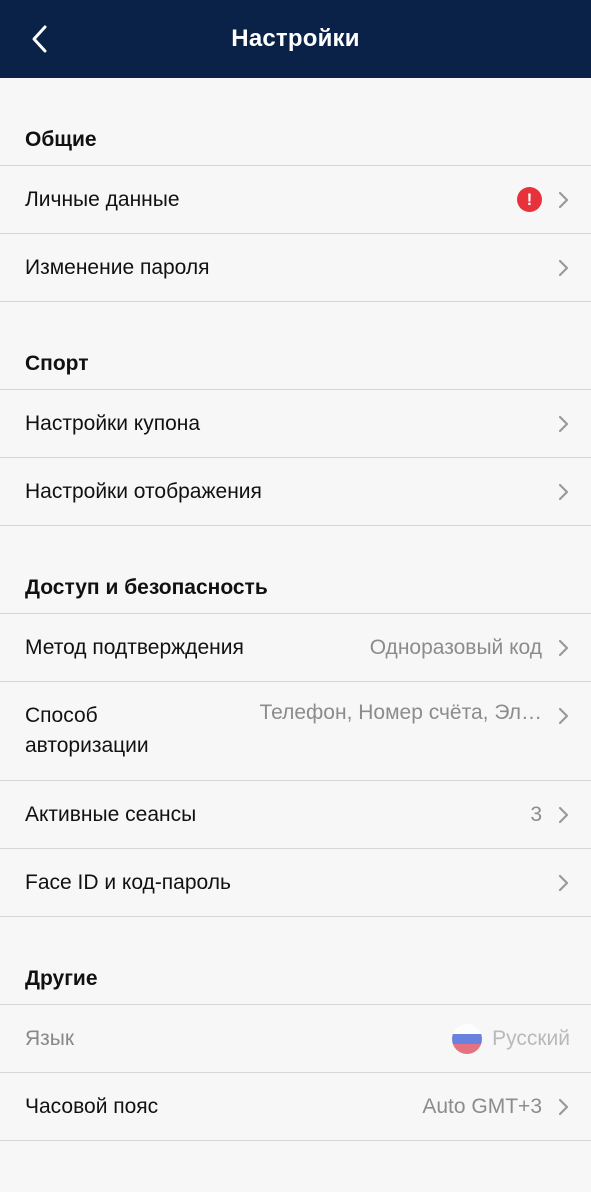 This screenshot has width=591, height=1192. I want to click on item-label: Face ID и код-пароль, so click(128, 882).